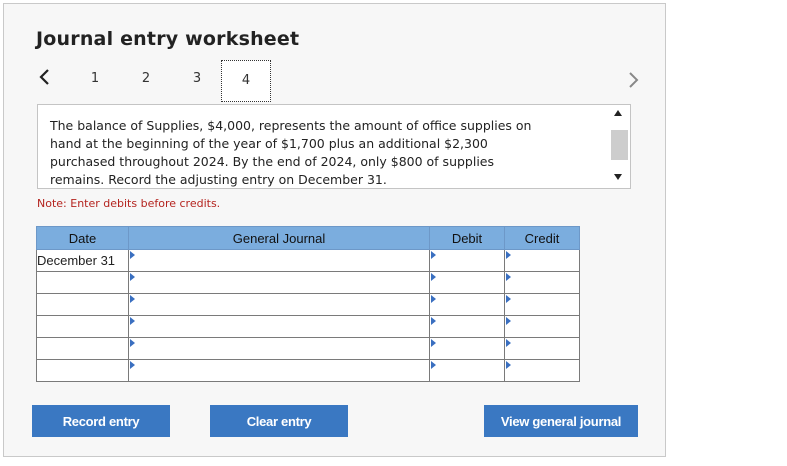 The image size is (787, 466). Describe the element at coordinates (467, 238) in the screenshot. I see `header-debit: Debit` at that location.